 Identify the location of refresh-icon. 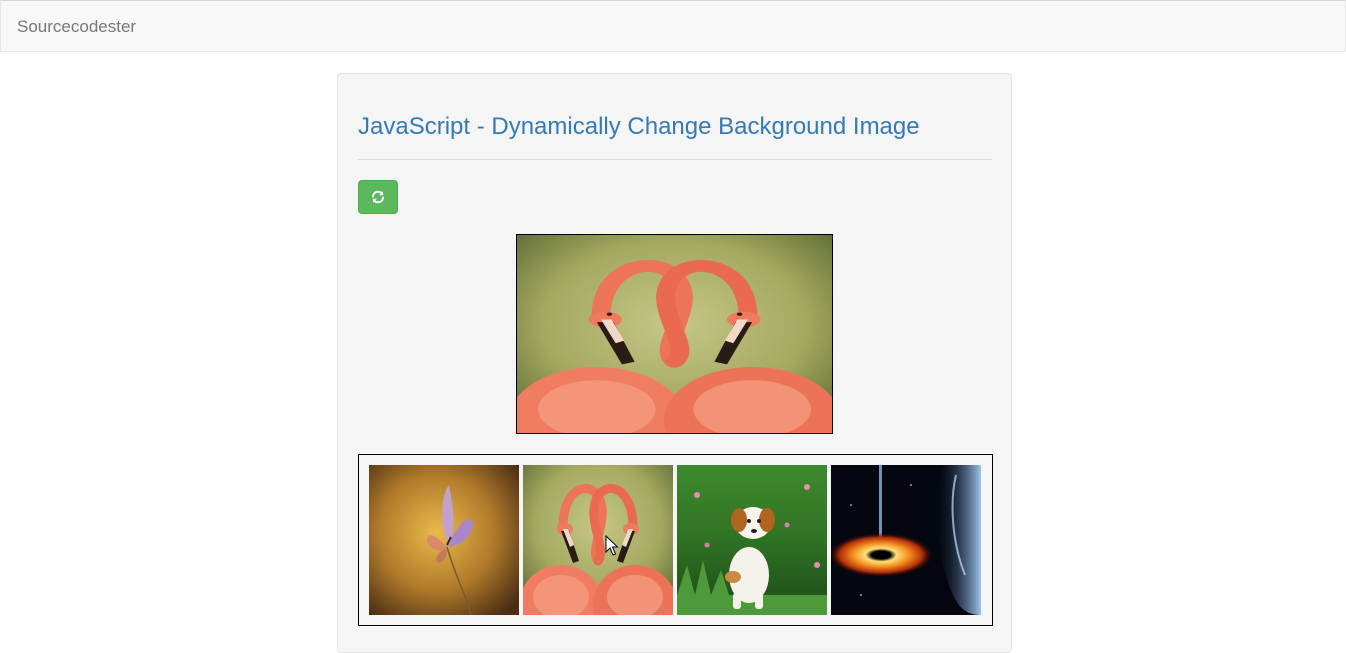
(378, 197).